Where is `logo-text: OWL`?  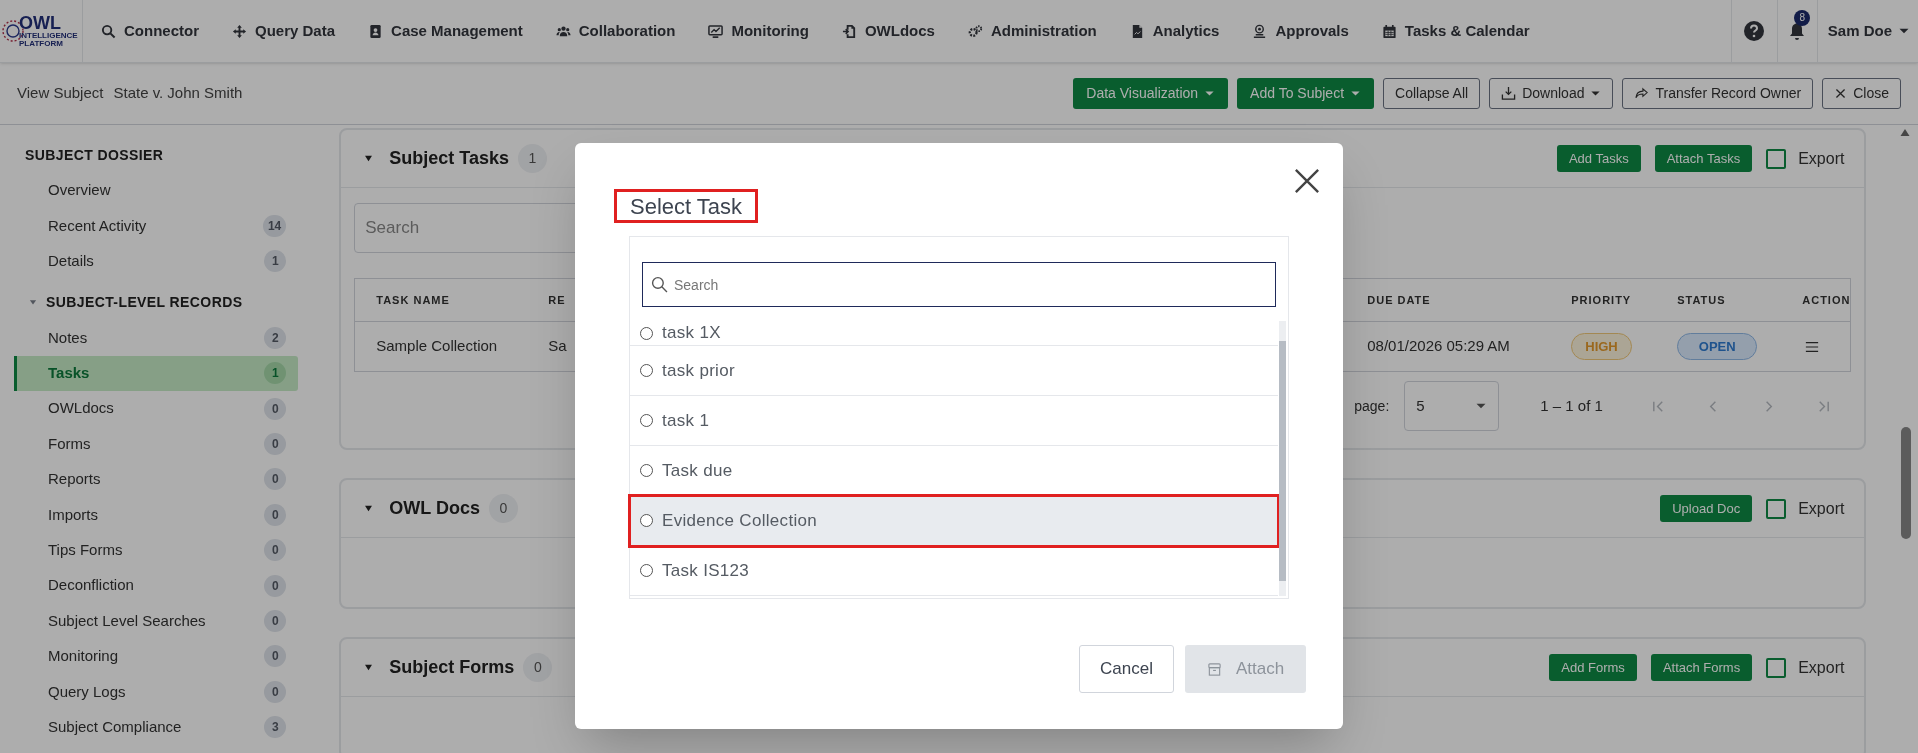
logo-text: OWL is located at coordinates (40, 23).